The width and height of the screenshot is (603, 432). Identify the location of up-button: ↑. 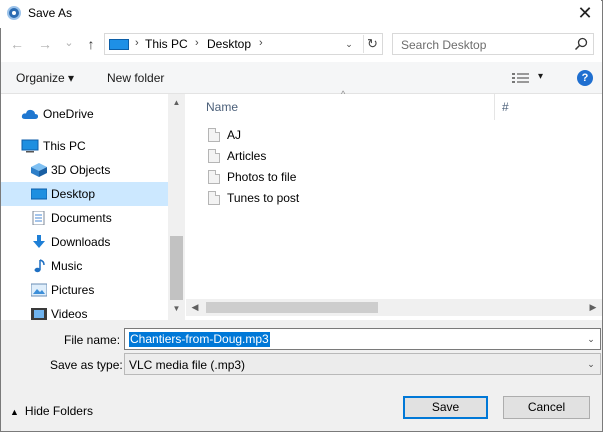
(91, 44).